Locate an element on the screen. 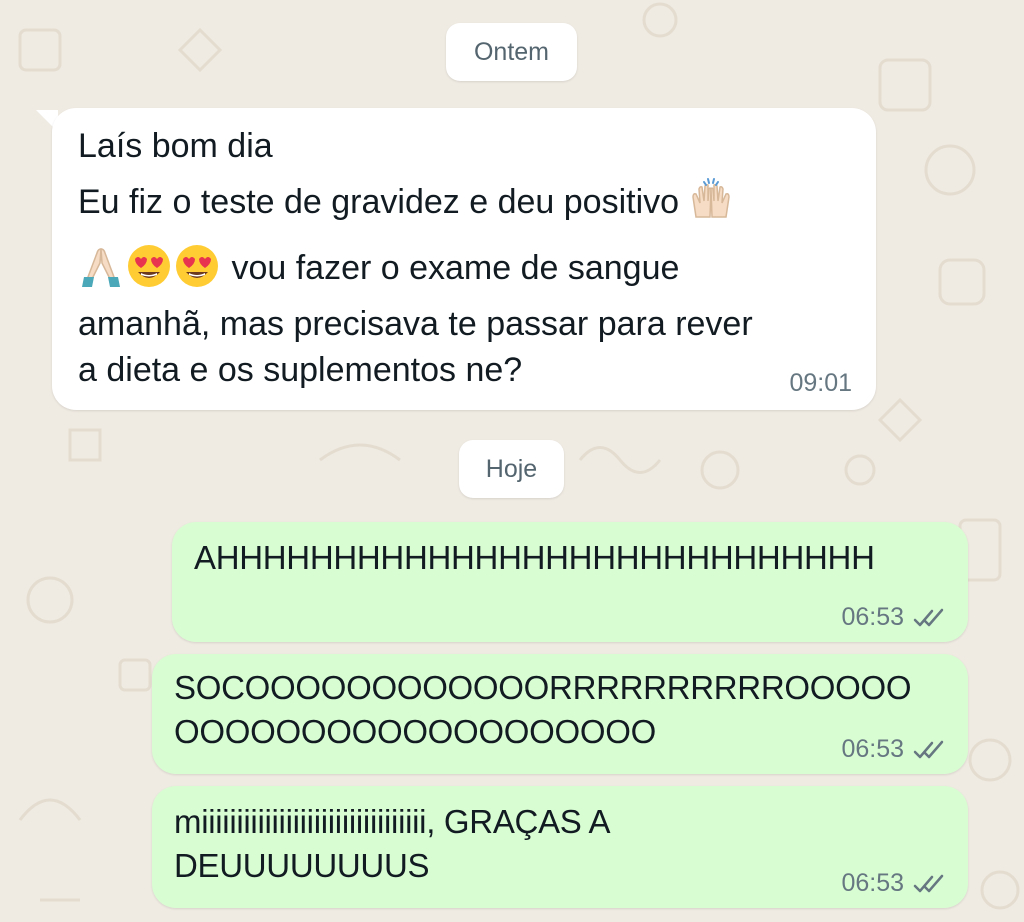 This screenshot has width=1024, height=922. message-line: OOOOOOOOOOOOOOOOOOO is located at coordinates (415, 731).